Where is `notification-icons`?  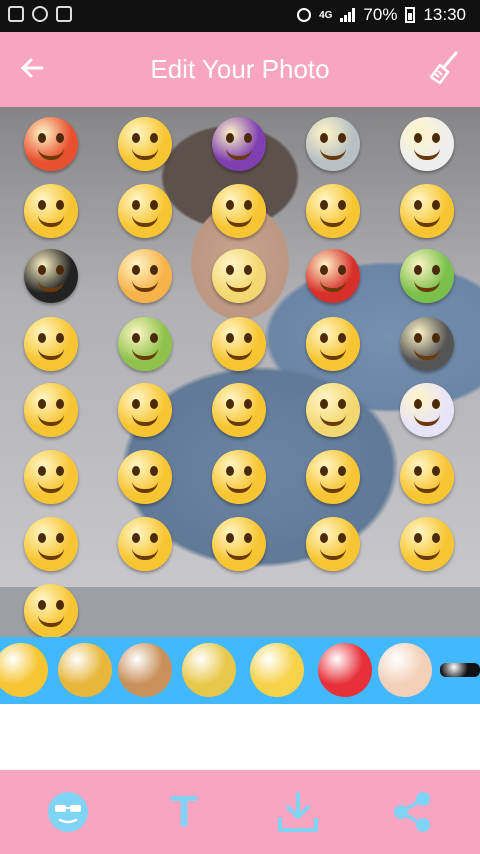 notification-icons is located at coordinates (40, 14).